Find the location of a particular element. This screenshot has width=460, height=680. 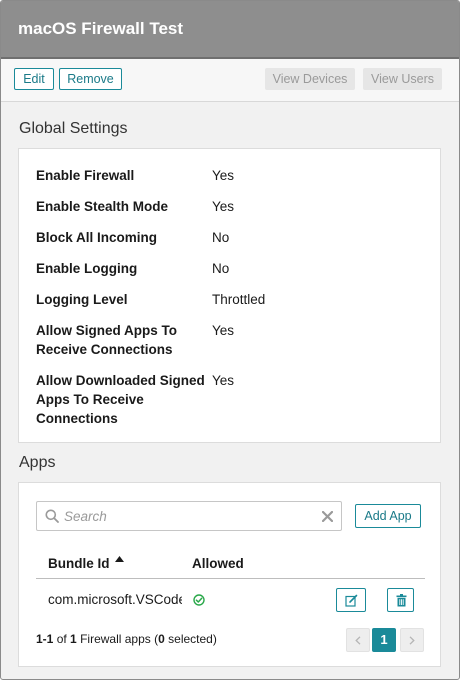

check-circle-icon is located at coordinates (199, 600).